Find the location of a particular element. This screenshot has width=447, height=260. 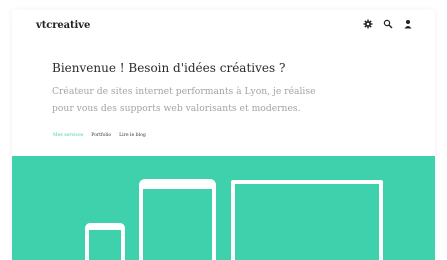

nav-link-blog: Lire le blog is located at coordinates (132, 135).